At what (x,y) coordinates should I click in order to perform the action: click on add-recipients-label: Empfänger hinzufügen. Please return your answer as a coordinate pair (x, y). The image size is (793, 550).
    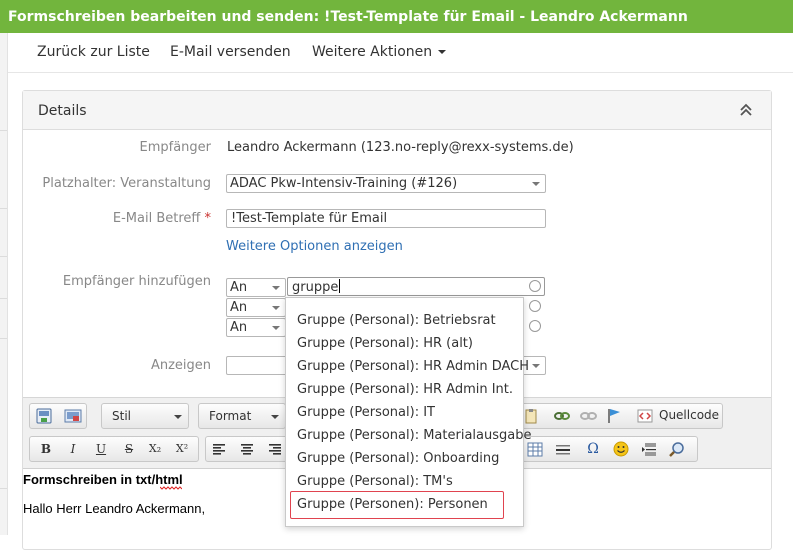
    Looking at the image, I should click on (136, 281).